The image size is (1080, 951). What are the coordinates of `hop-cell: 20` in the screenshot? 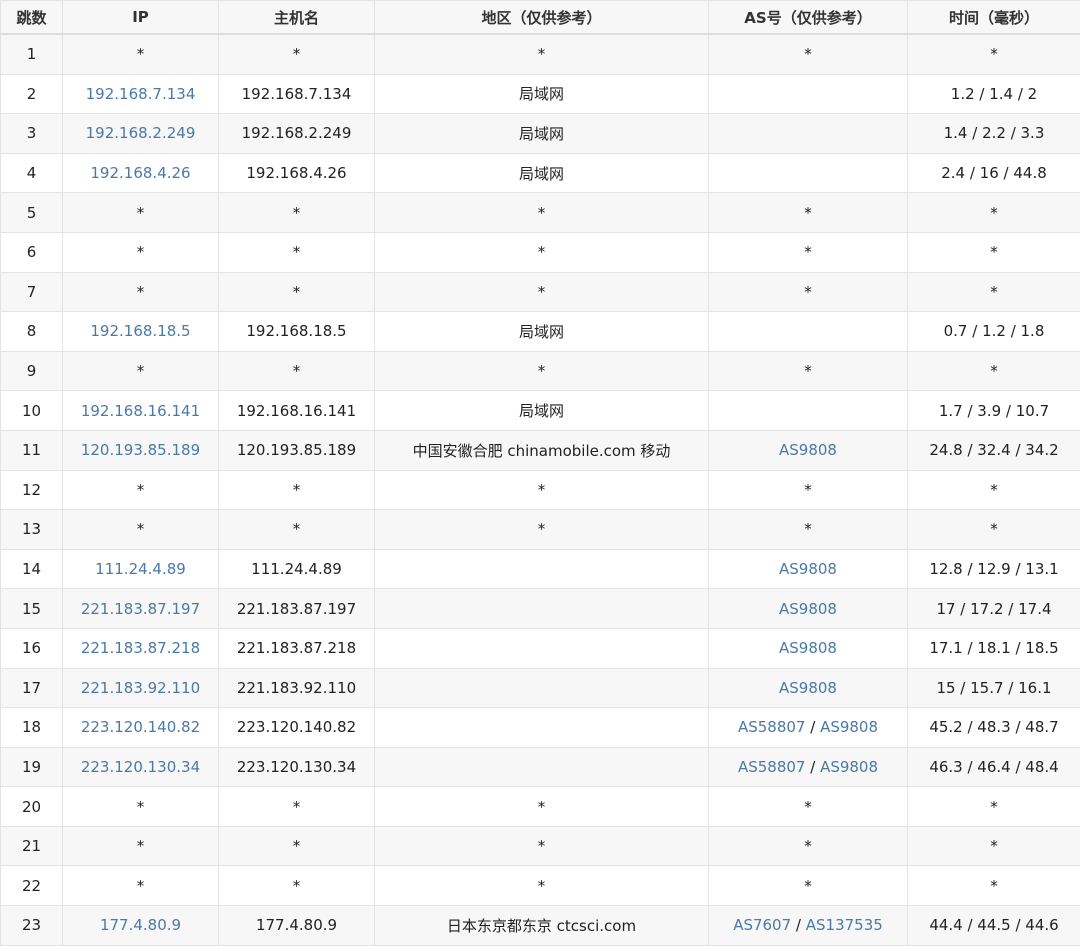 It's located at (31, 806).